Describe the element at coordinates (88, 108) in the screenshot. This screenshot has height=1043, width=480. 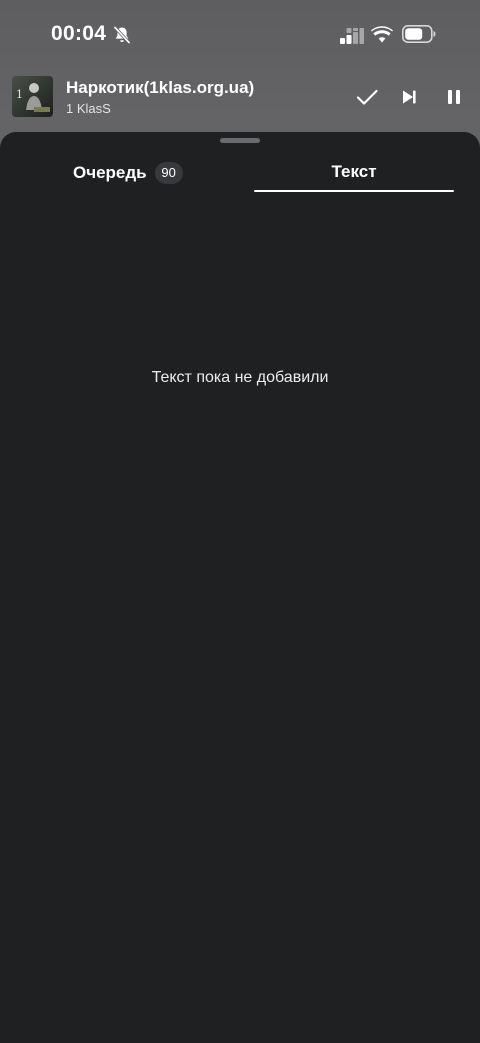
I see `track-artist: 1 KlasS` at that location.